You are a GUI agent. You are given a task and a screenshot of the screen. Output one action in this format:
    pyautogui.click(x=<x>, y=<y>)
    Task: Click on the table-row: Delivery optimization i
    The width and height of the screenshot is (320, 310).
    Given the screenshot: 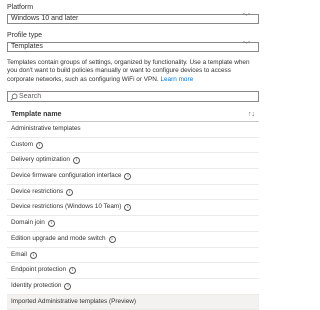 What is the action you would take?
    pyautogui.click(x=133, y=161)
    